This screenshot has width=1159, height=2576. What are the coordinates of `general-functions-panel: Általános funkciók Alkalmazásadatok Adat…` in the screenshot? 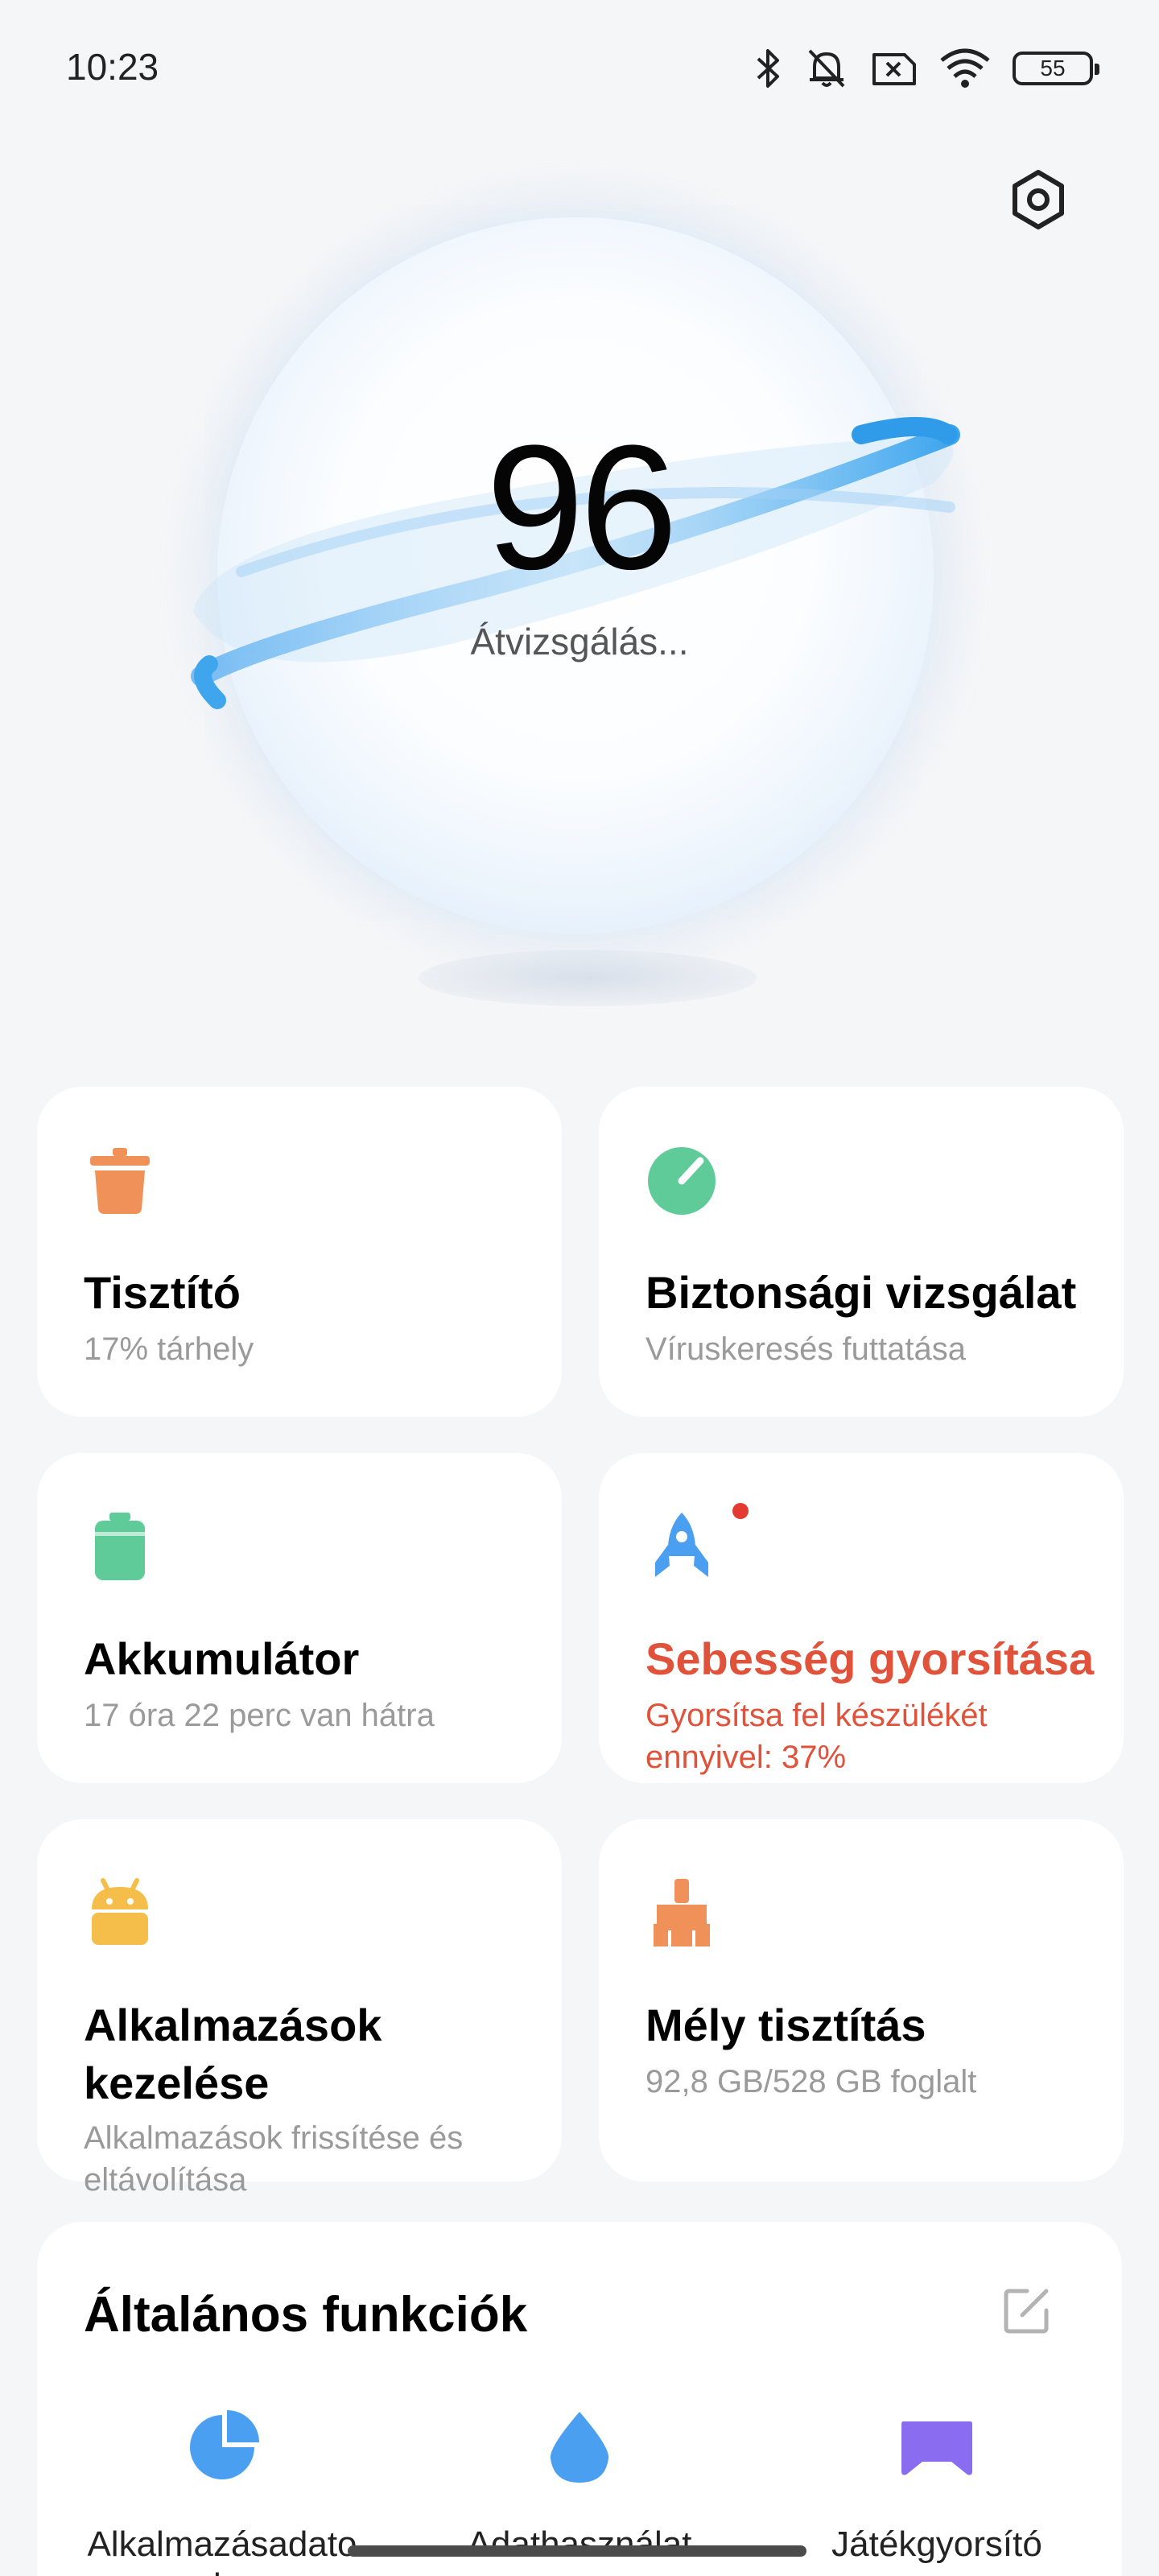 It's located at (579, 2399).